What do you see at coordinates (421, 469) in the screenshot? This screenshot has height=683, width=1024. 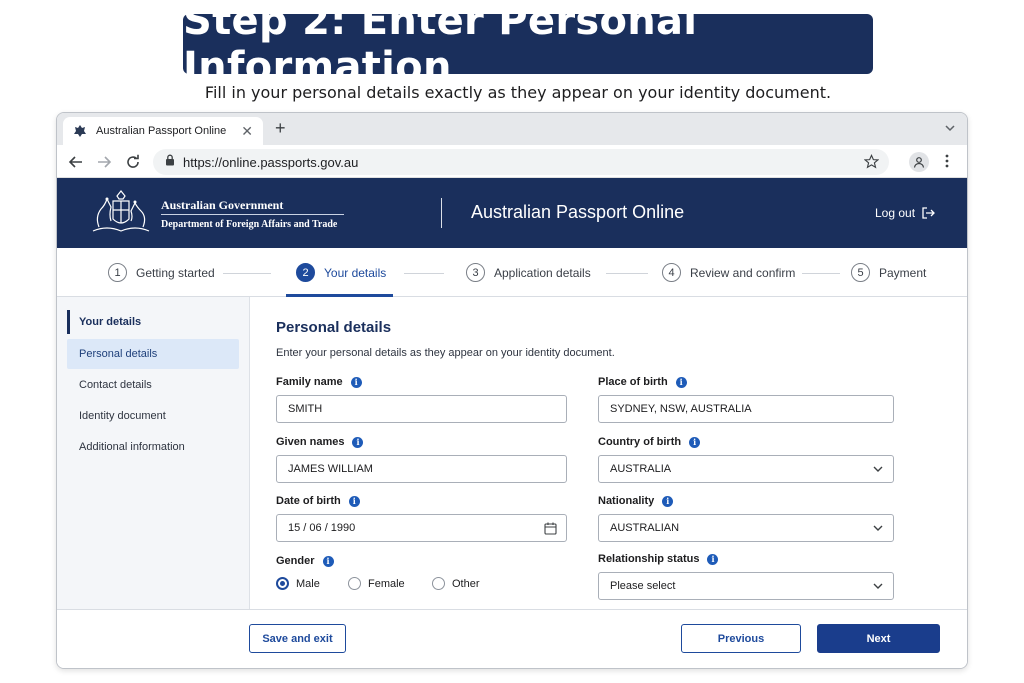 I see `given-names-input: JAMES WILLIAM` at bounding box center [421, 469].